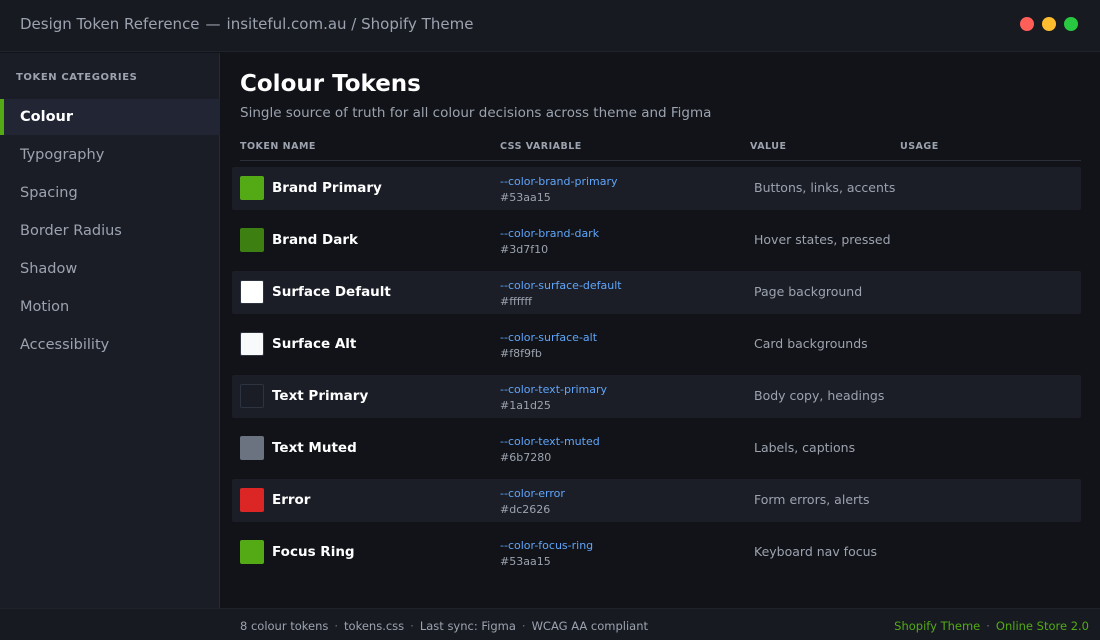 Image resolution: width=1100 pixels, height=640 pixels. Describe the element at coordinates (71, 231) in the screenshot. I see `sidebar-item-label: Border Radius` at that location.